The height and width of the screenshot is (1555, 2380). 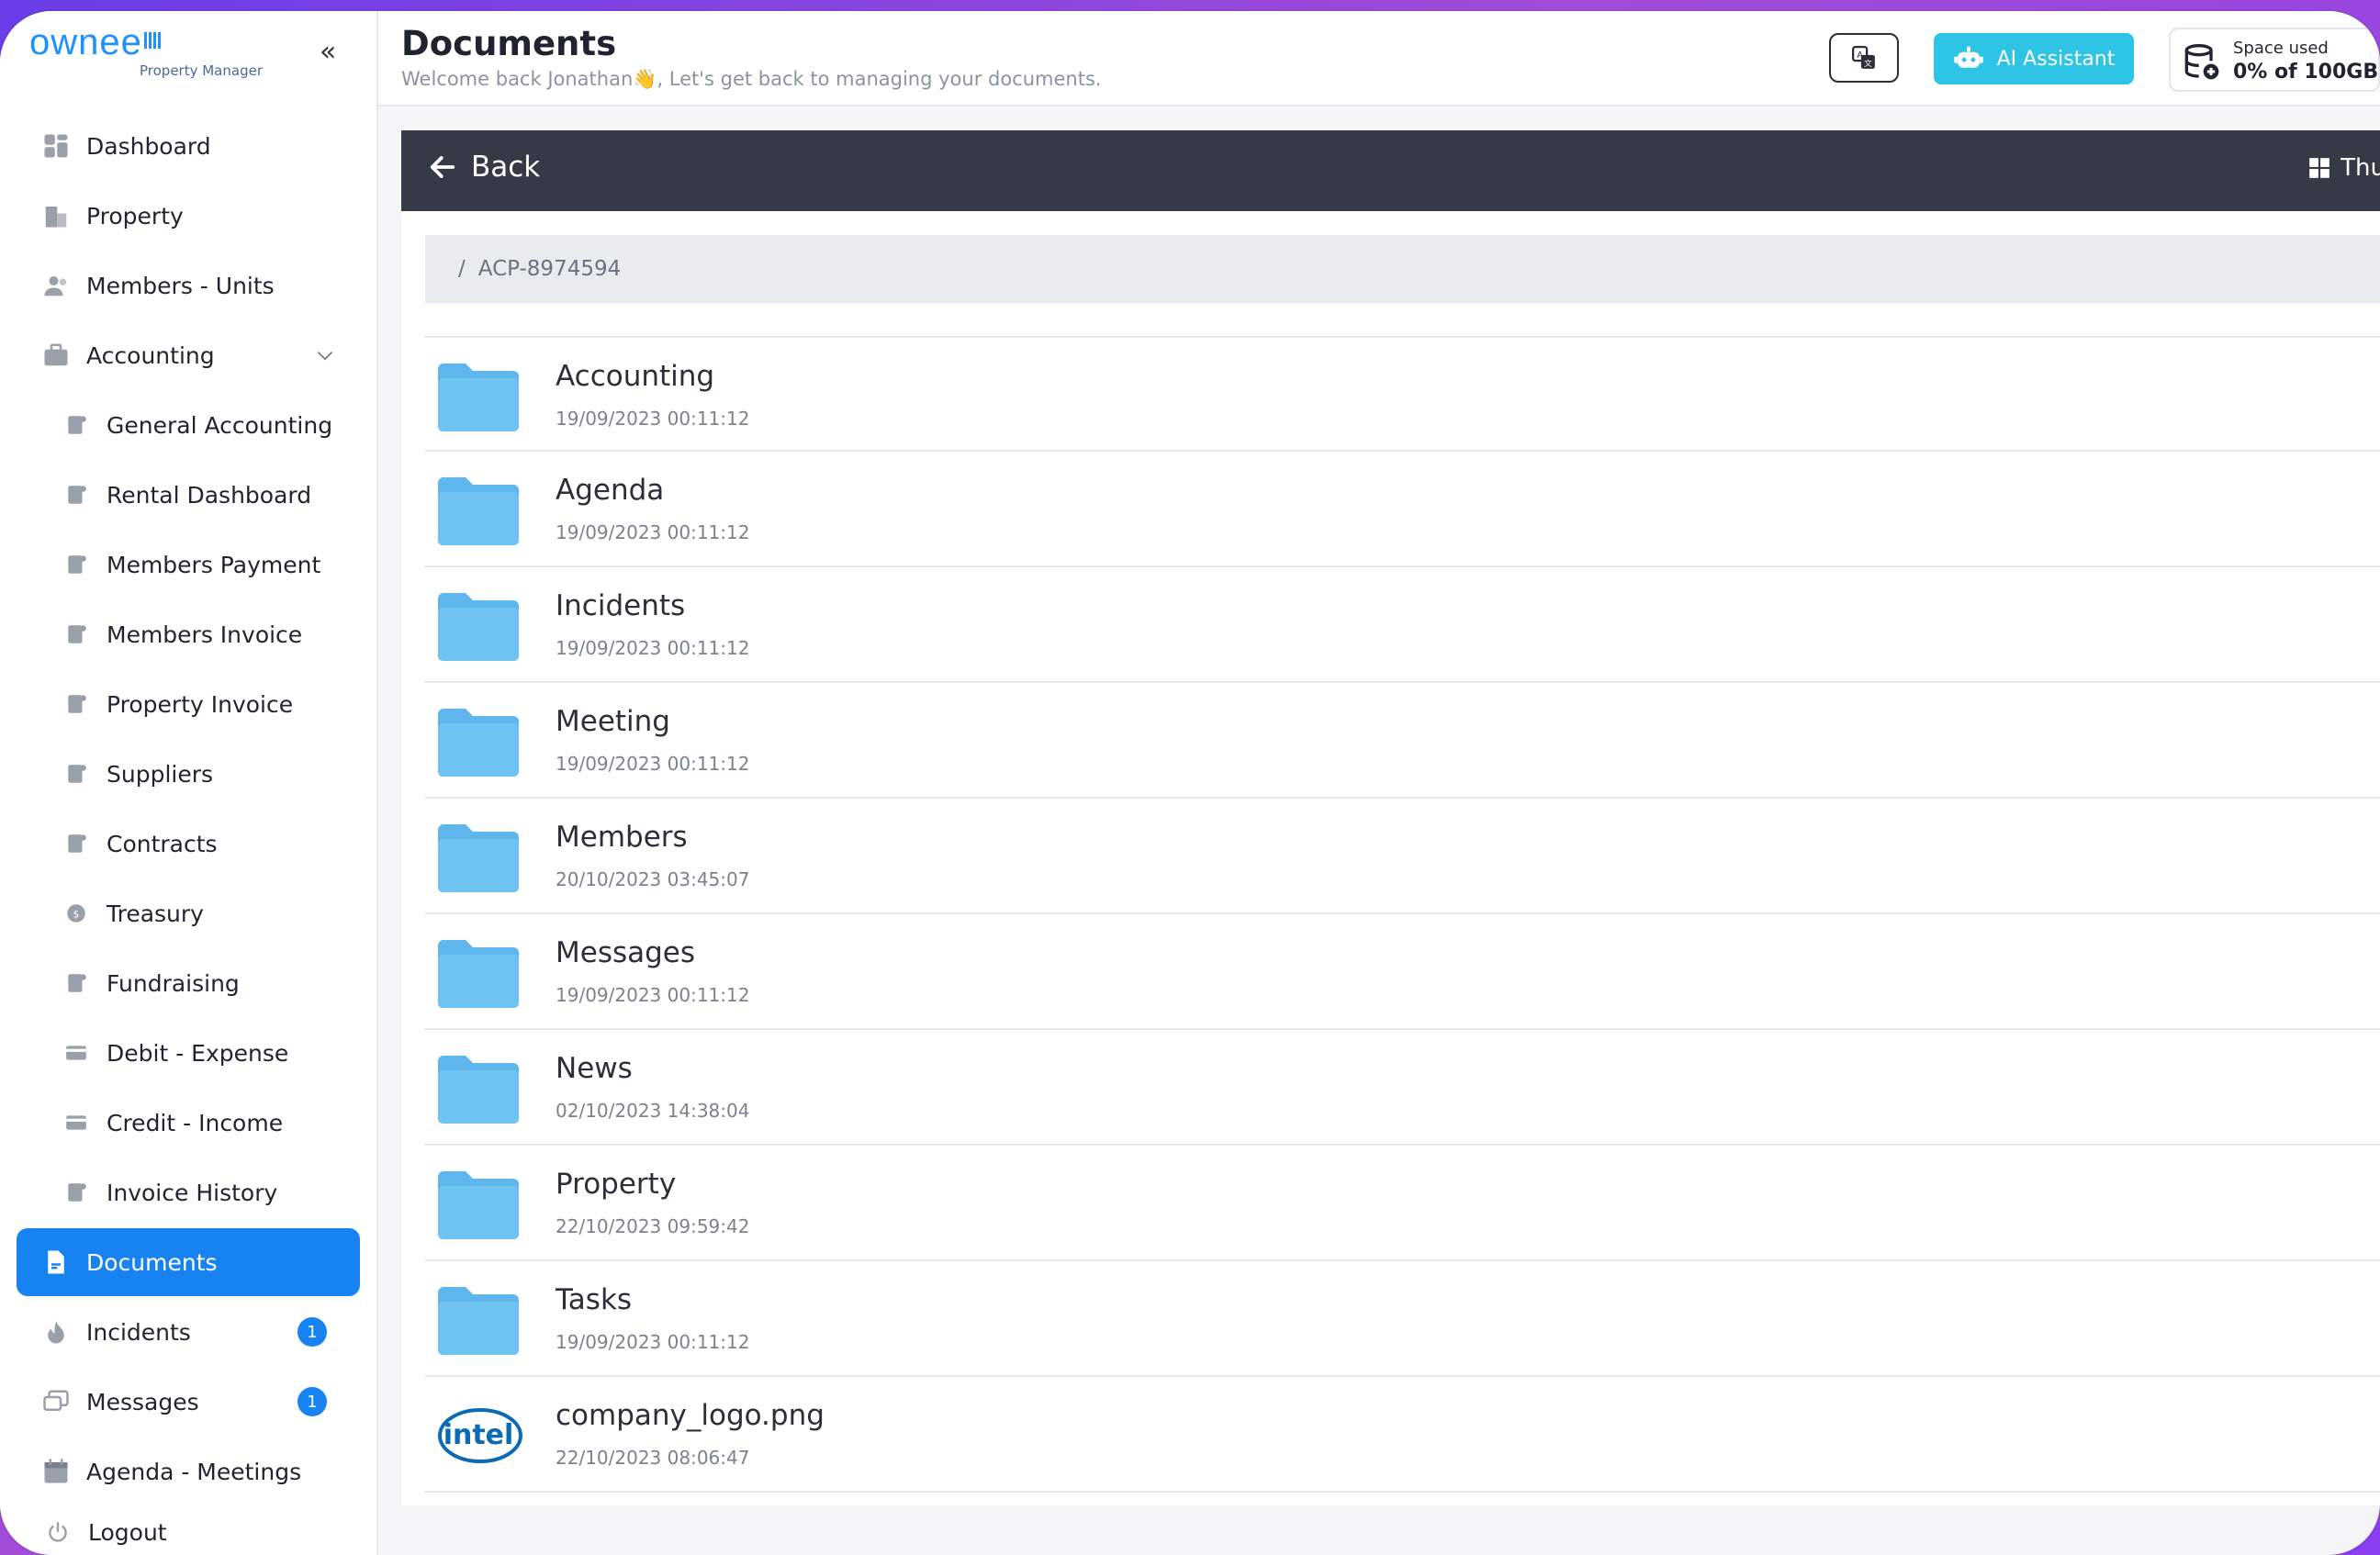 What do you see at coordinates (138, 1332) in the screenshot?
I see `sidebar-item-label: Incidents` at bounding box center [138, 1332].